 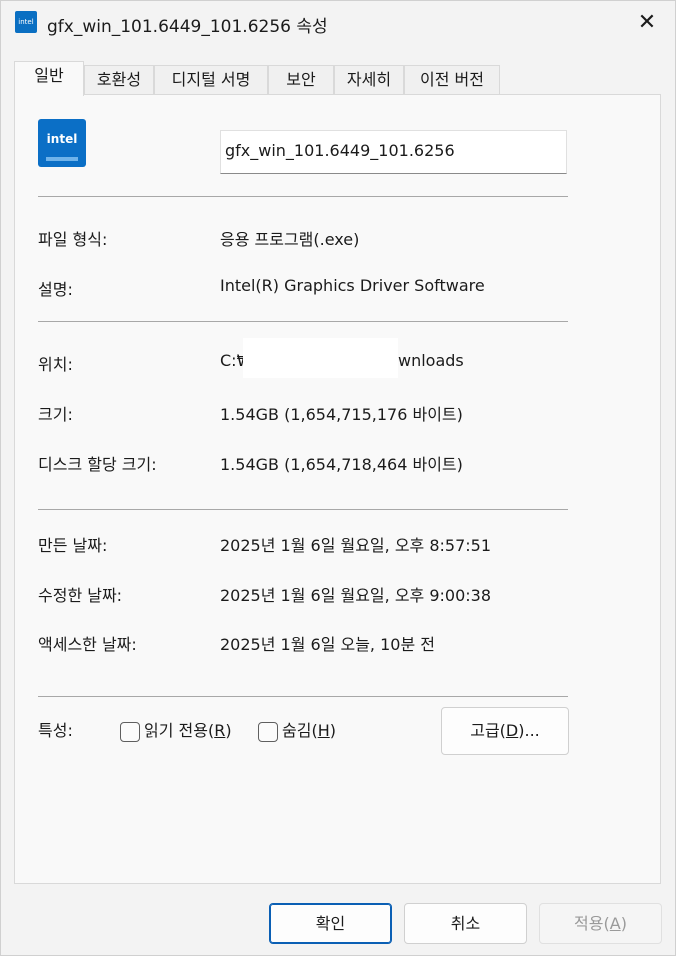 I want to click on app-icon-label: intel, so click(x=26, y=22).